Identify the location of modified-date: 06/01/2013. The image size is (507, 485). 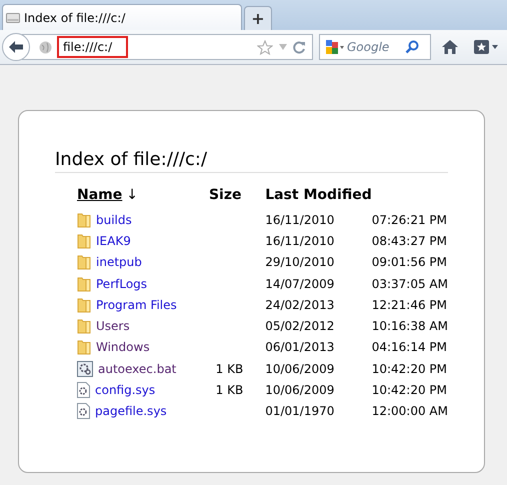
(299, 347).